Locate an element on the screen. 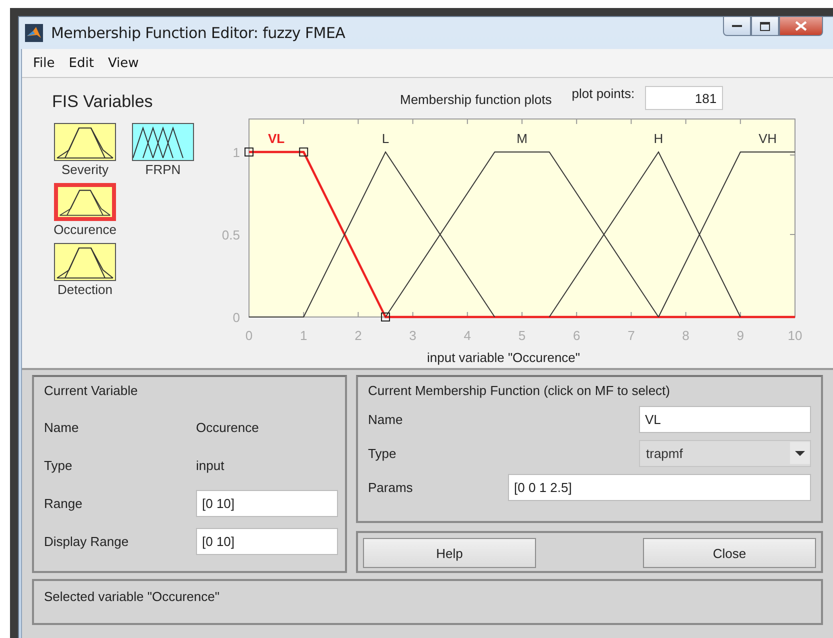  field-value: input is located at coordinates (211, 465).